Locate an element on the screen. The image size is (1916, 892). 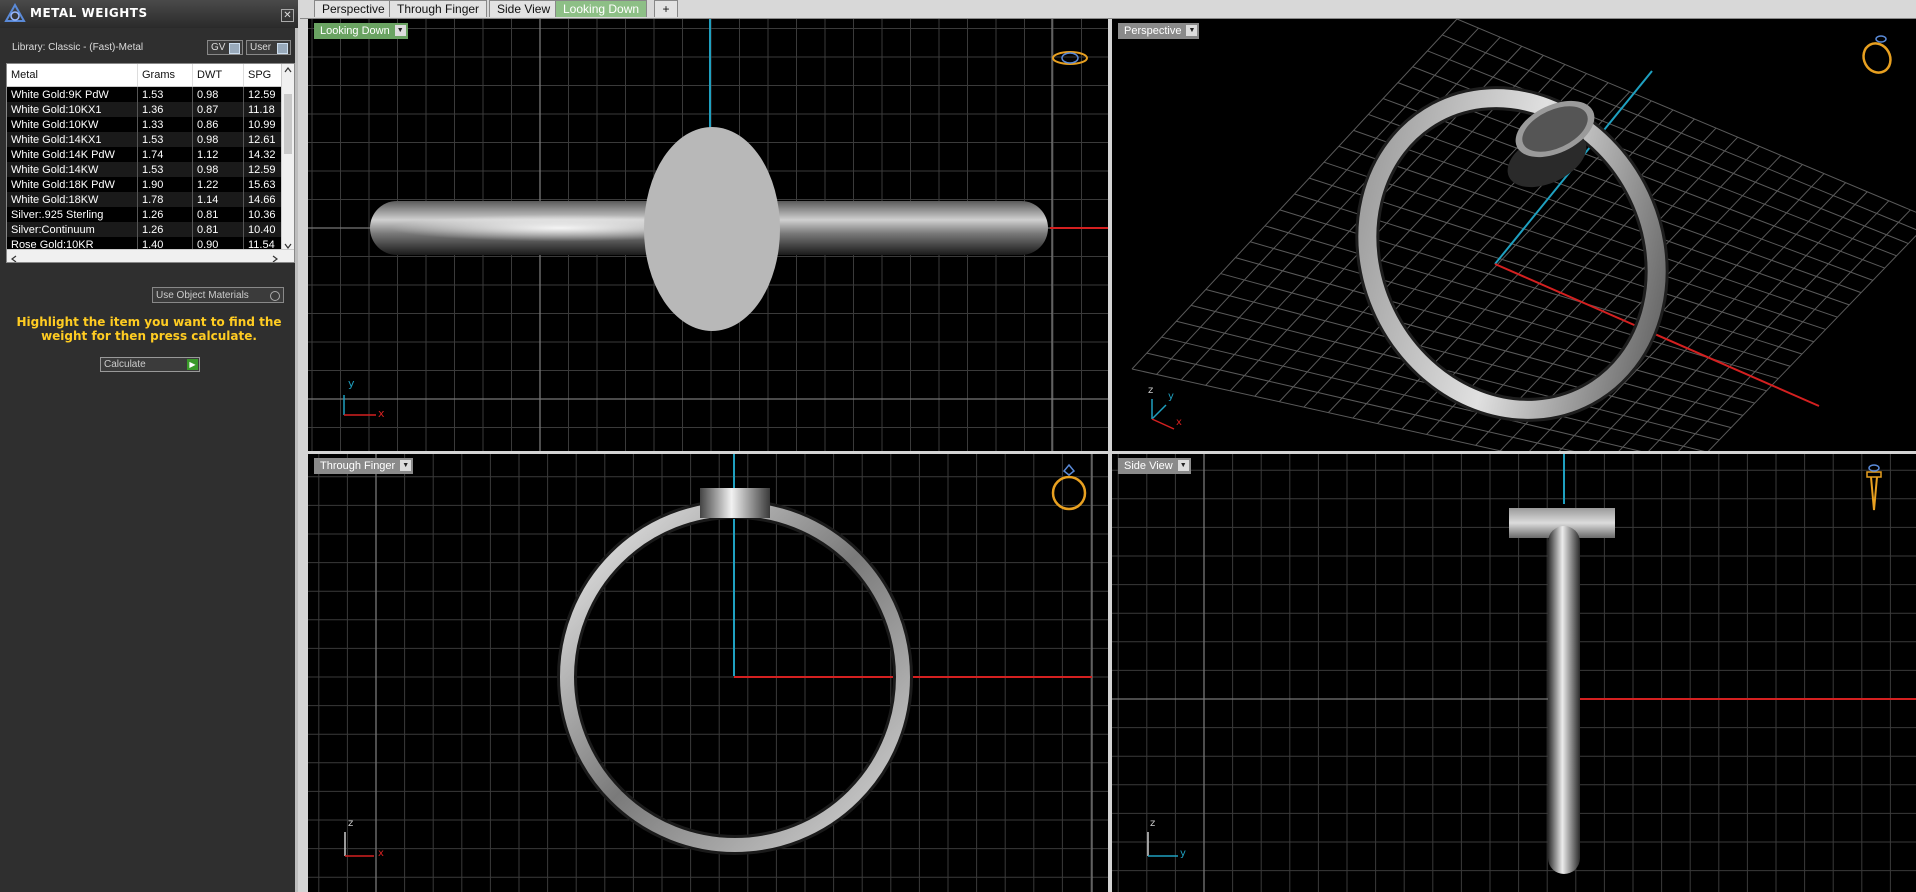
cell-spg: 12.59 is located at coordinates (262, 169).